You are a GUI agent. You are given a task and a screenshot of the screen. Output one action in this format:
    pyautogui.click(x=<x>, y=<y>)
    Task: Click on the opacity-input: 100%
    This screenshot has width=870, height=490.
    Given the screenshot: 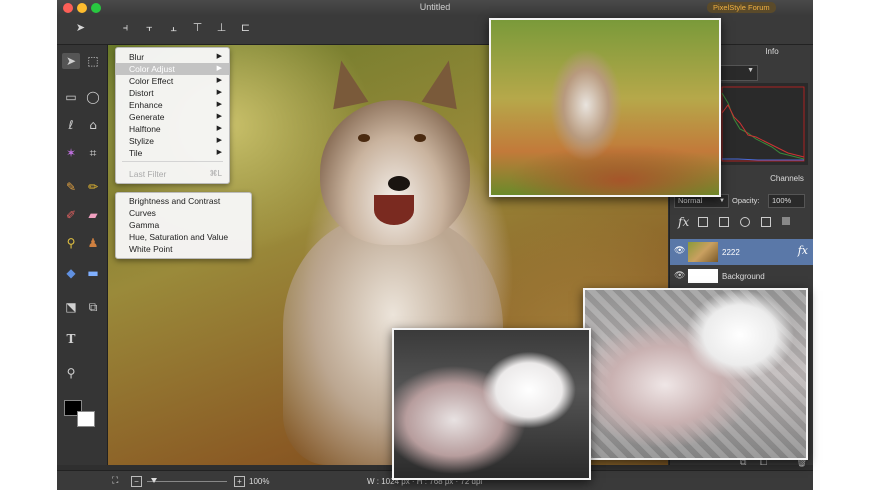 What is the action you would take?
    pyautogui.click(x=786, y=201)
    